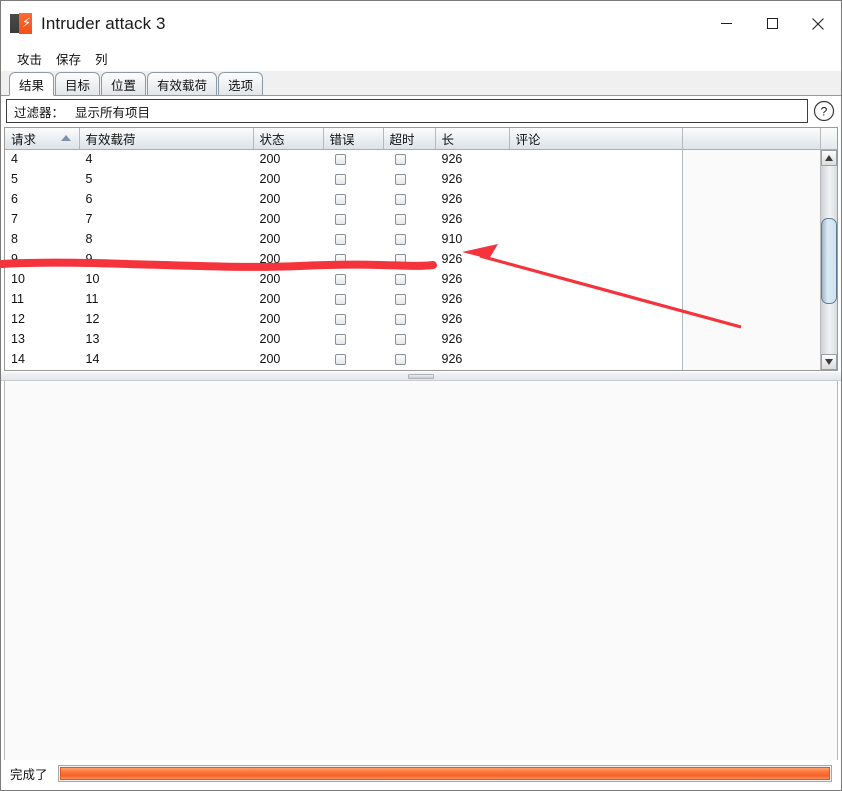  What do you see at coordinates (166, 139) in the screenshot?
I see `column-header-1: 有效载荷` at bounding box center [166, 139].